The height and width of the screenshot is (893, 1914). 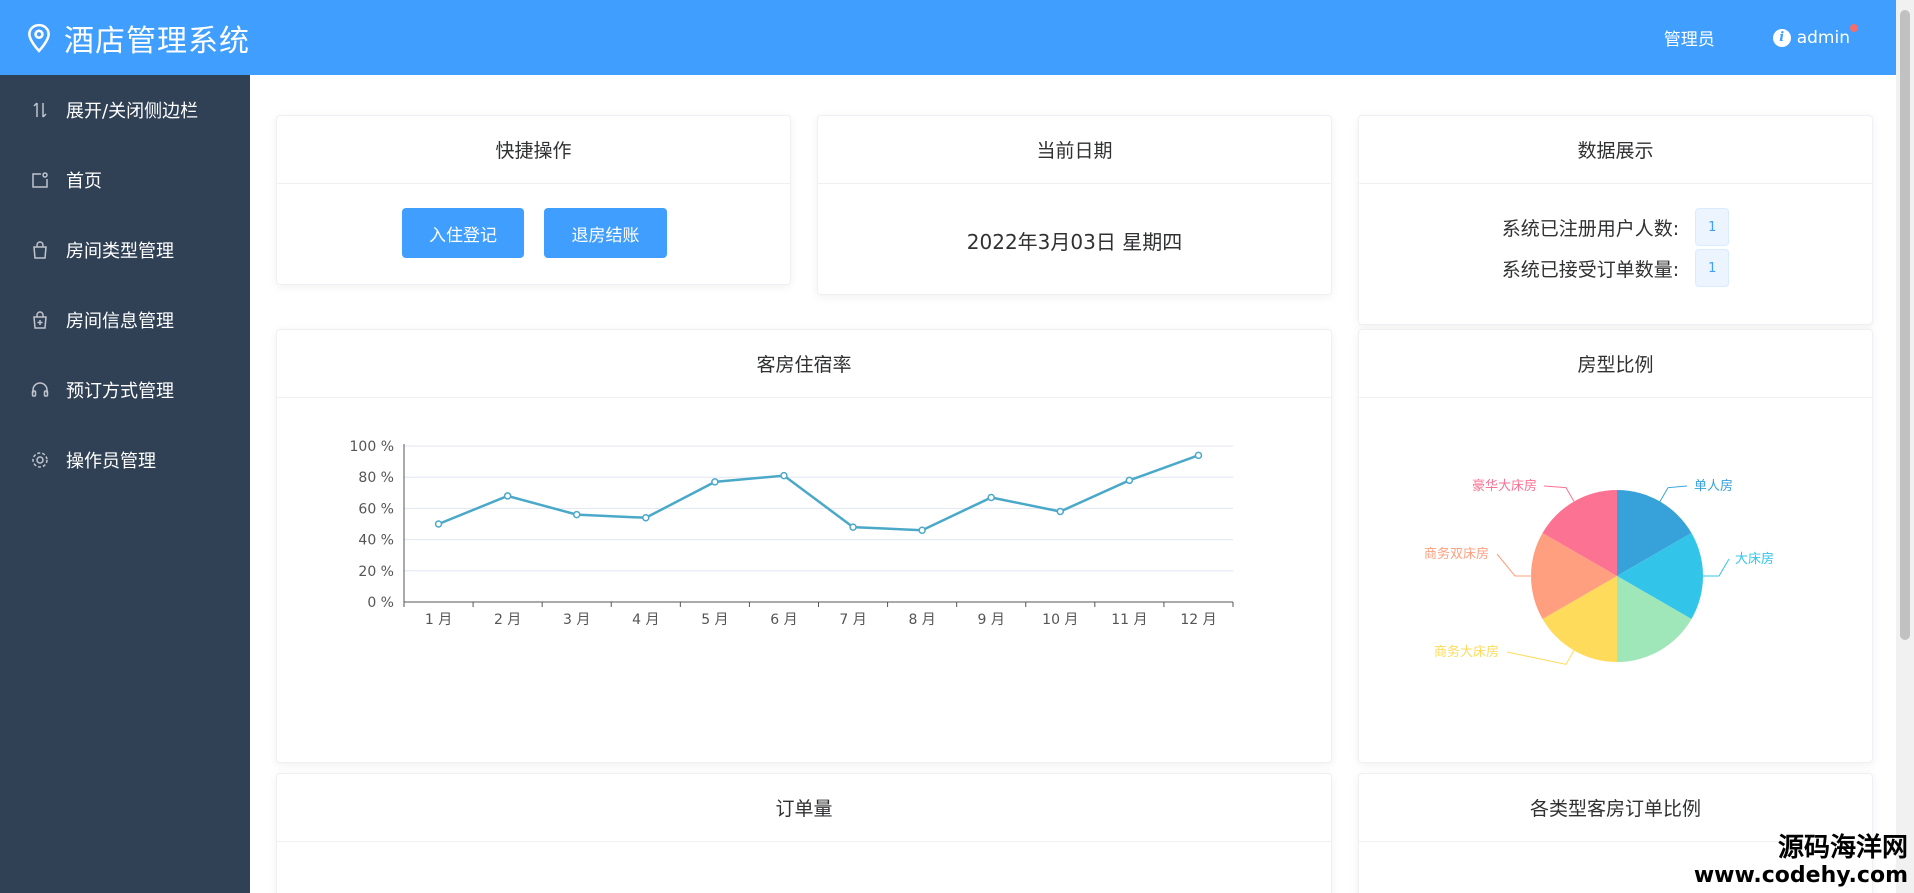 I want to click on watermark-line1: 源码海洋网, so click(x=1842, y=848).